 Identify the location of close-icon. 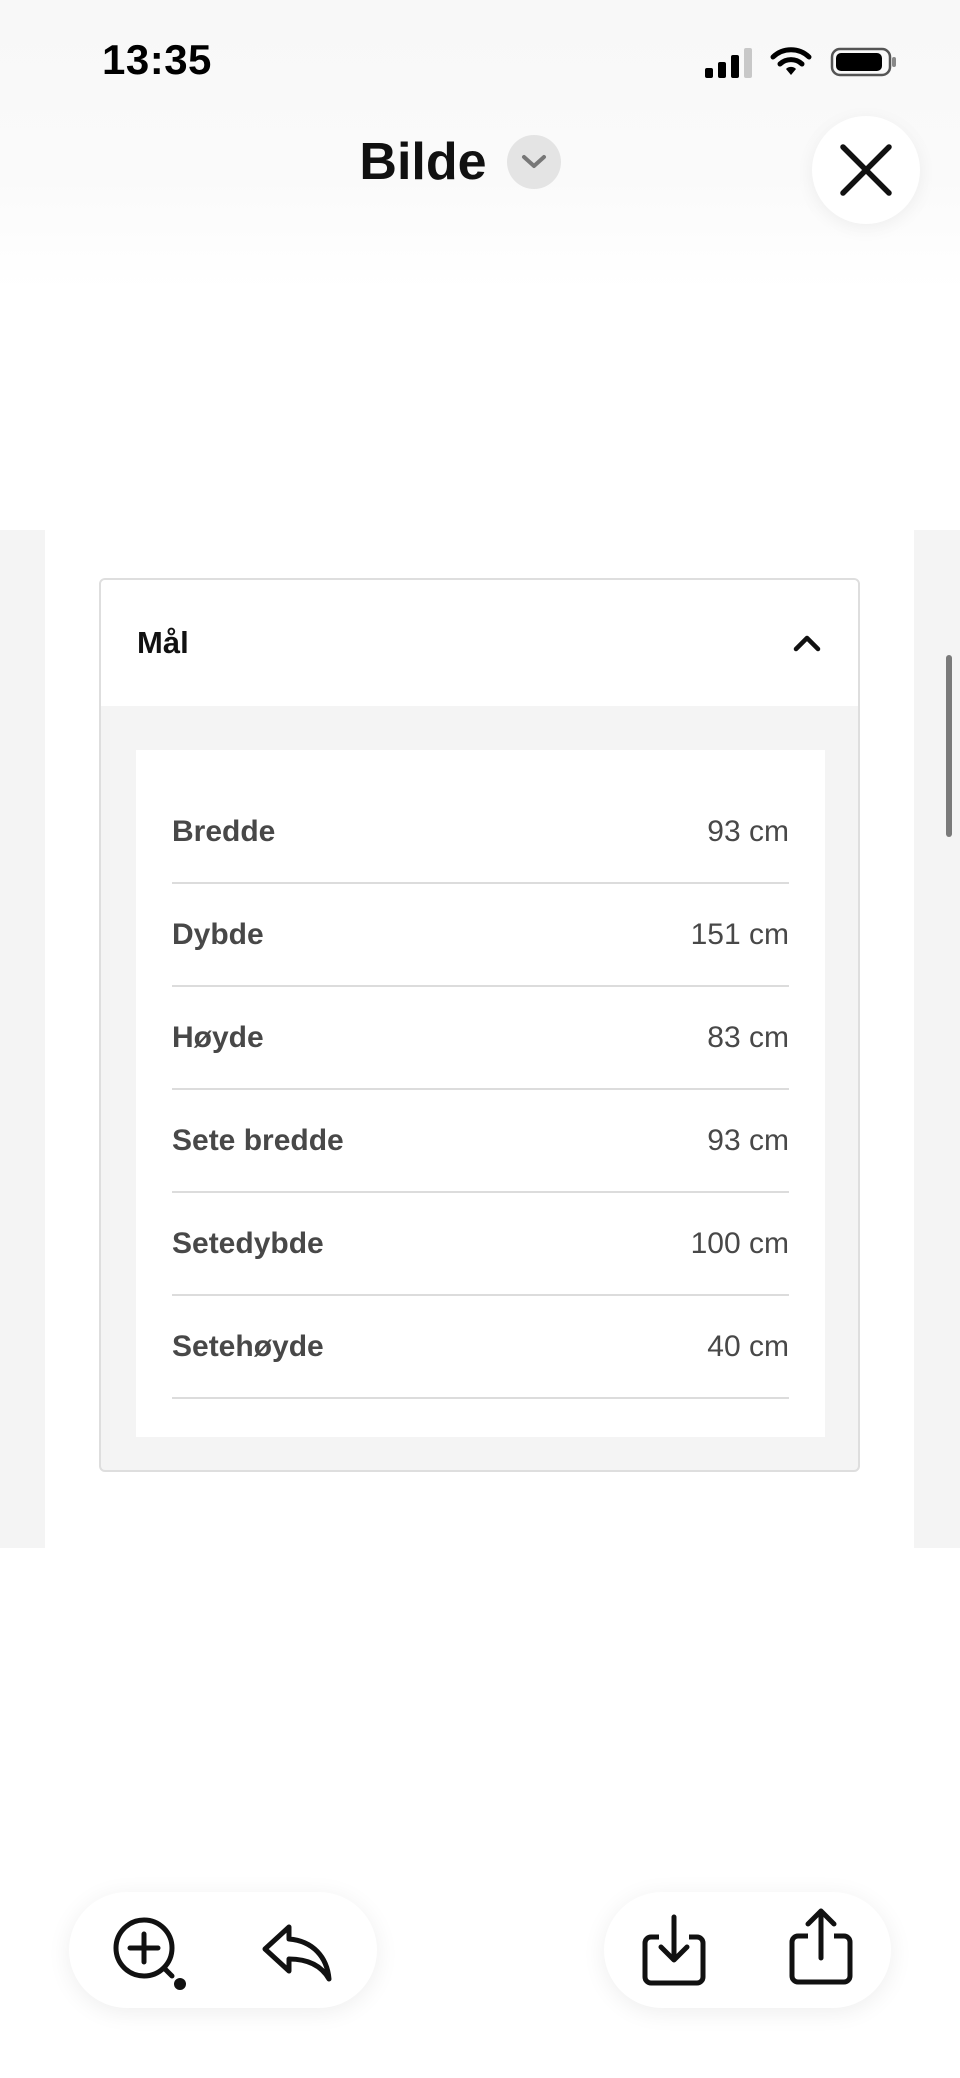
(866, 170).